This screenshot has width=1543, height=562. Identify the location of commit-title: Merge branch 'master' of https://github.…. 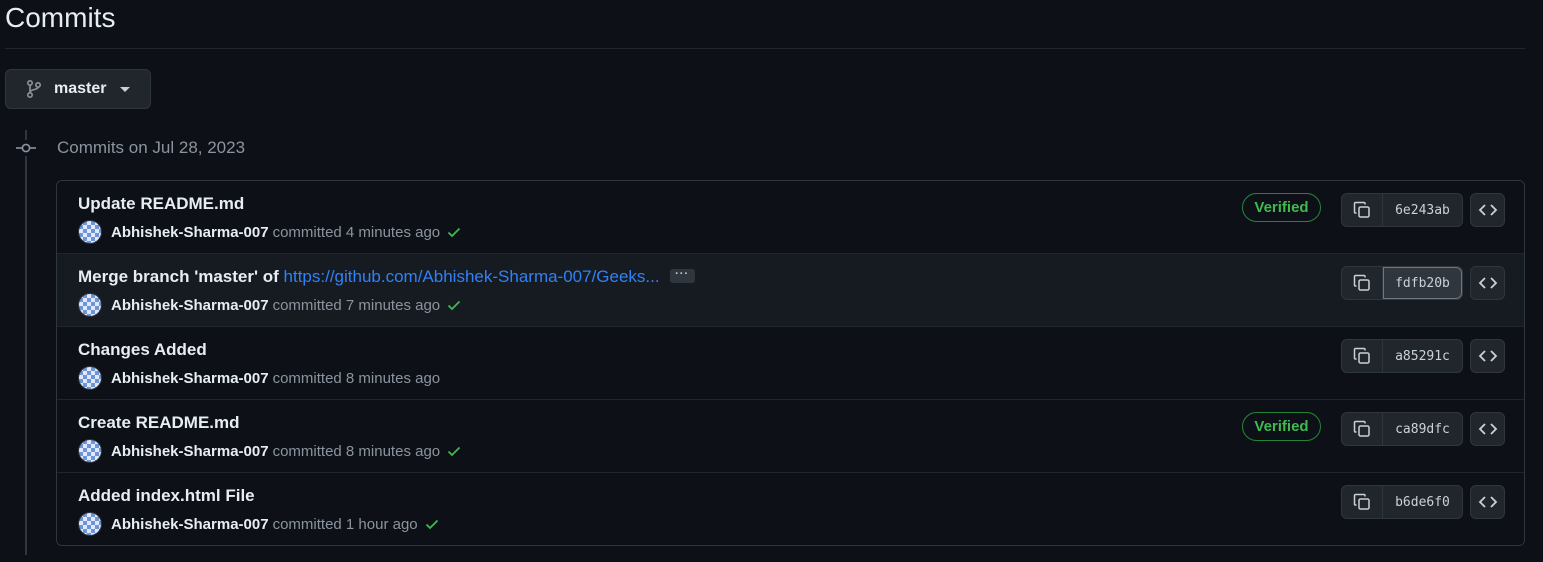
(386, 277).